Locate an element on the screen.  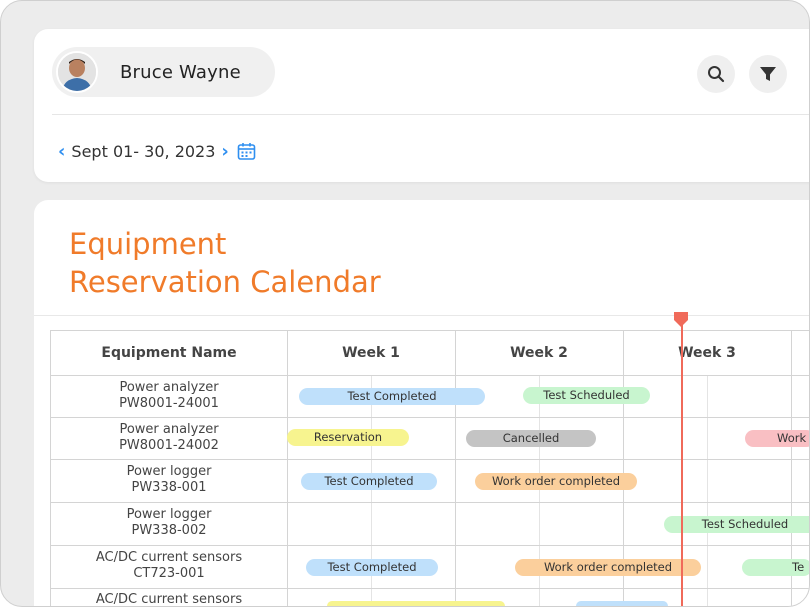
column-header-week-1: Week 1 is located at coordinates (371, 353).